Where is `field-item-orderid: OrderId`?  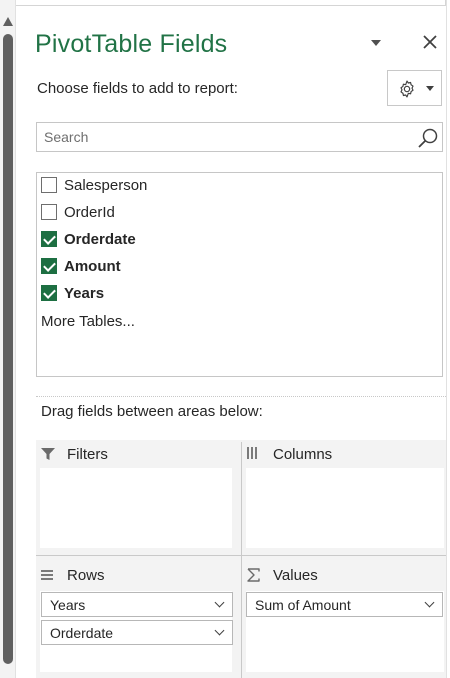
field-item-orderid: OrderId is located at coordinates (78, 212).